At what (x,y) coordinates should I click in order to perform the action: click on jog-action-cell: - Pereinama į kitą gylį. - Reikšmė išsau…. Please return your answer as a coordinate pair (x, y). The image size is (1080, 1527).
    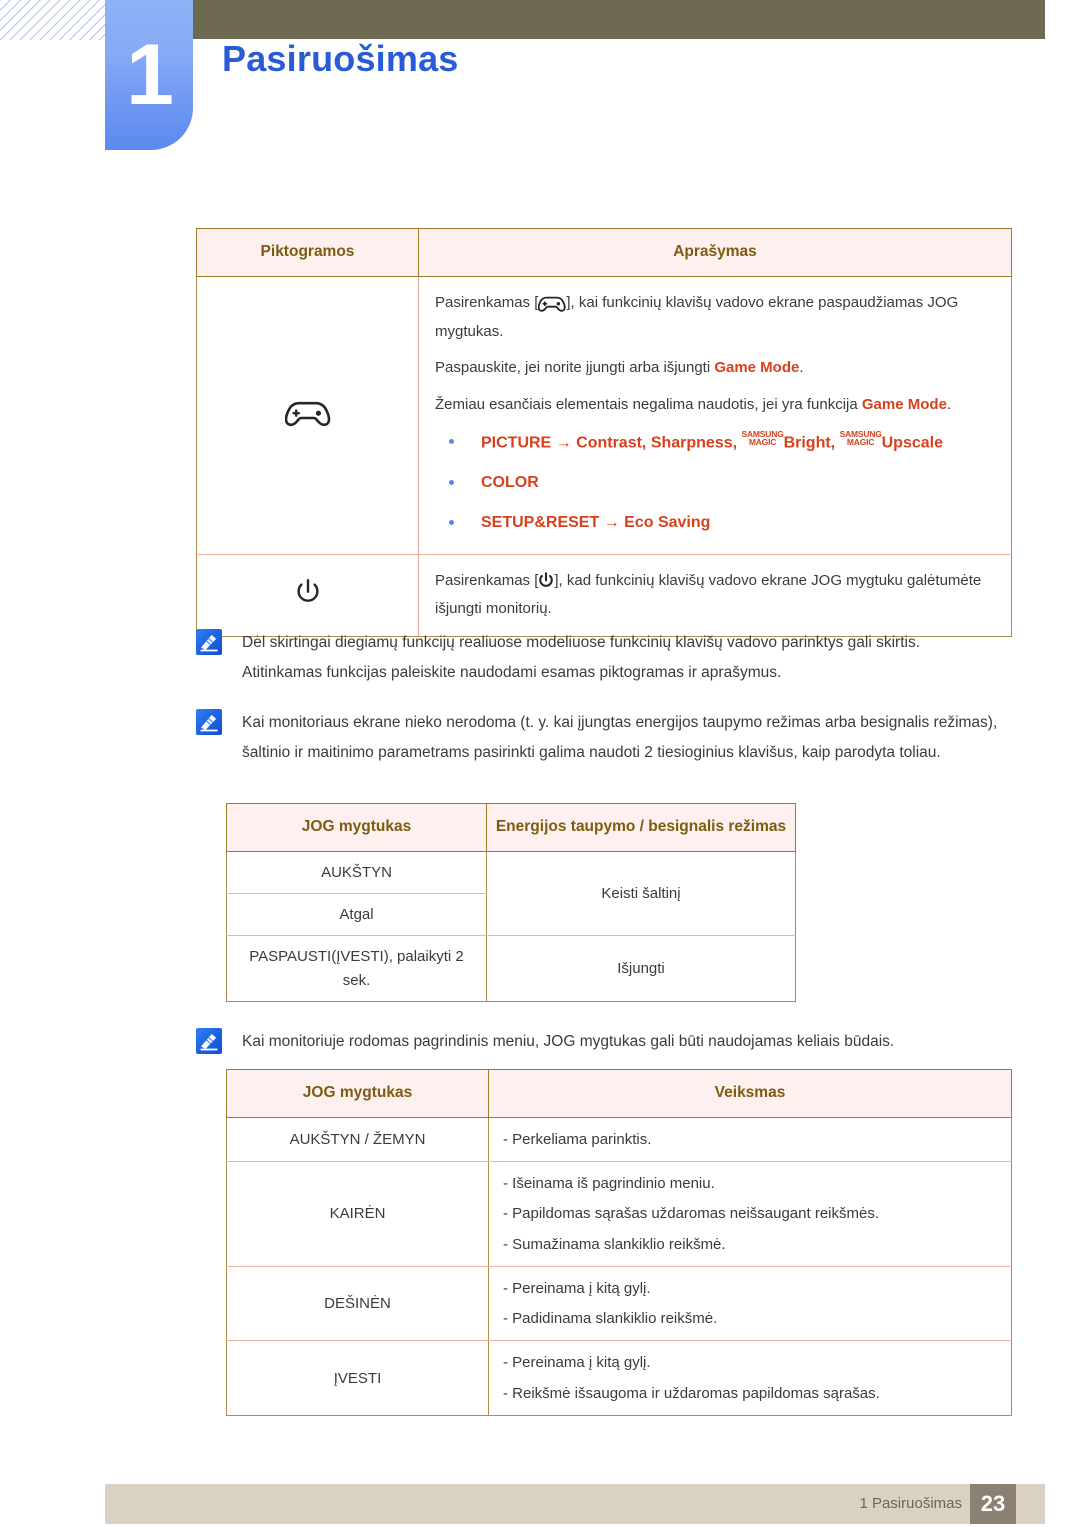
    Looking at the image, I should click on (750, 1378).